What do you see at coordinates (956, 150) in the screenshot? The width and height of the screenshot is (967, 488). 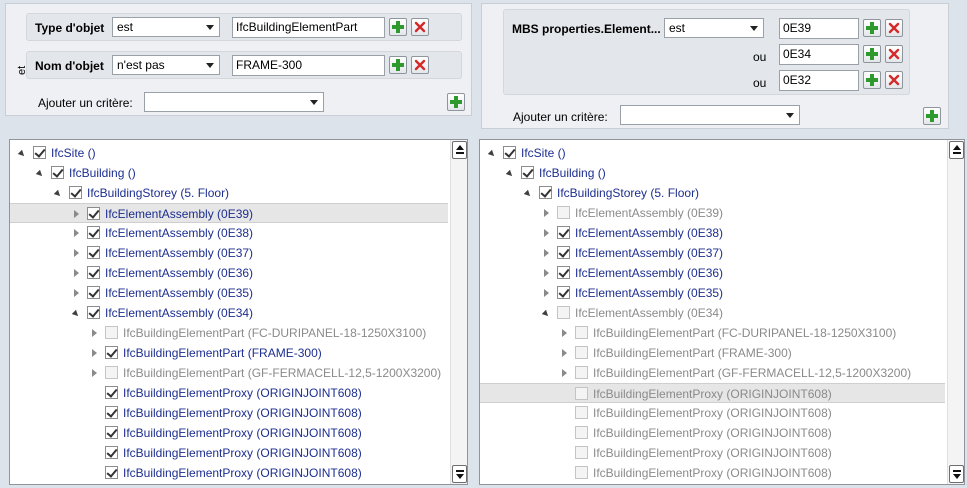 I see `scroll-up-button` at bounding box center [956, 150].